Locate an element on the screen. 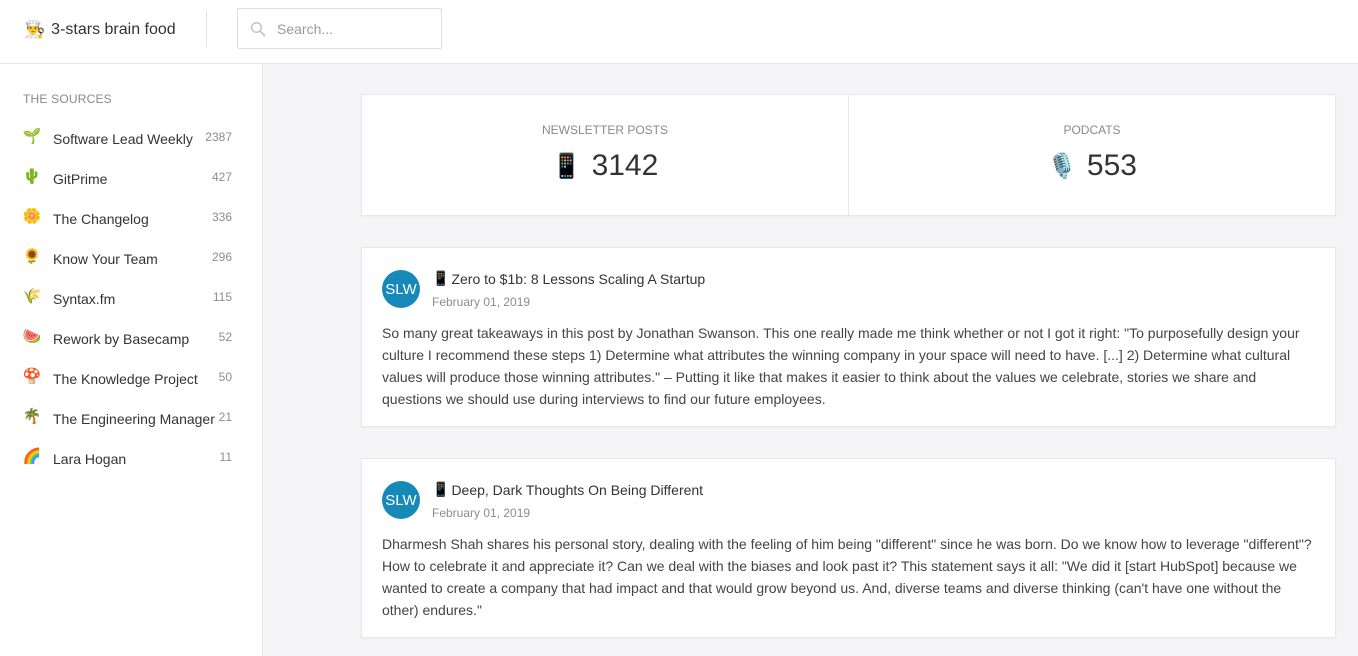 The width and height of the screenshot is (1358, 656). brand-title: 3-stars brain food is located at coordinates (113, 29).